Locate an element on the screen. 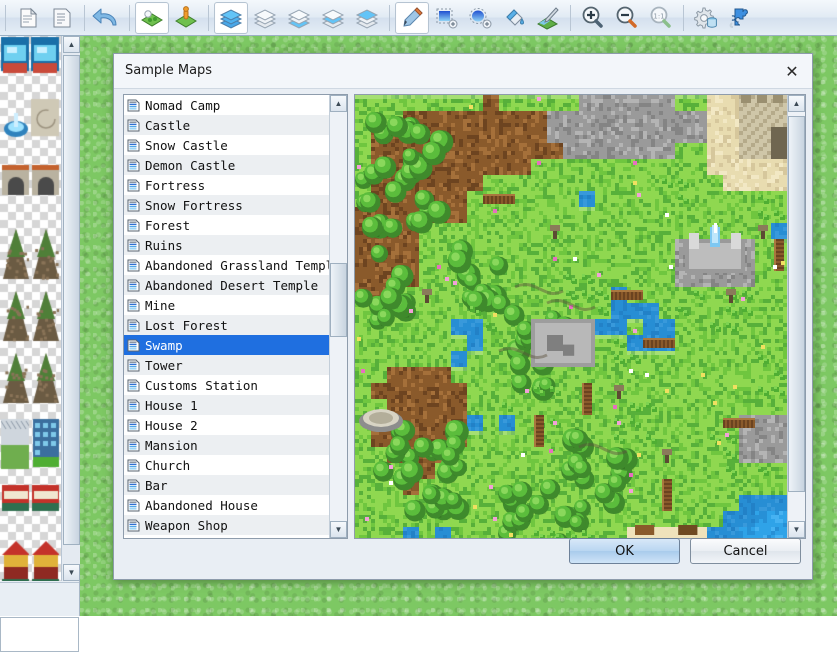  map-preview-scrollbar: ▲ ▼ is located at coordinates (796, 316).